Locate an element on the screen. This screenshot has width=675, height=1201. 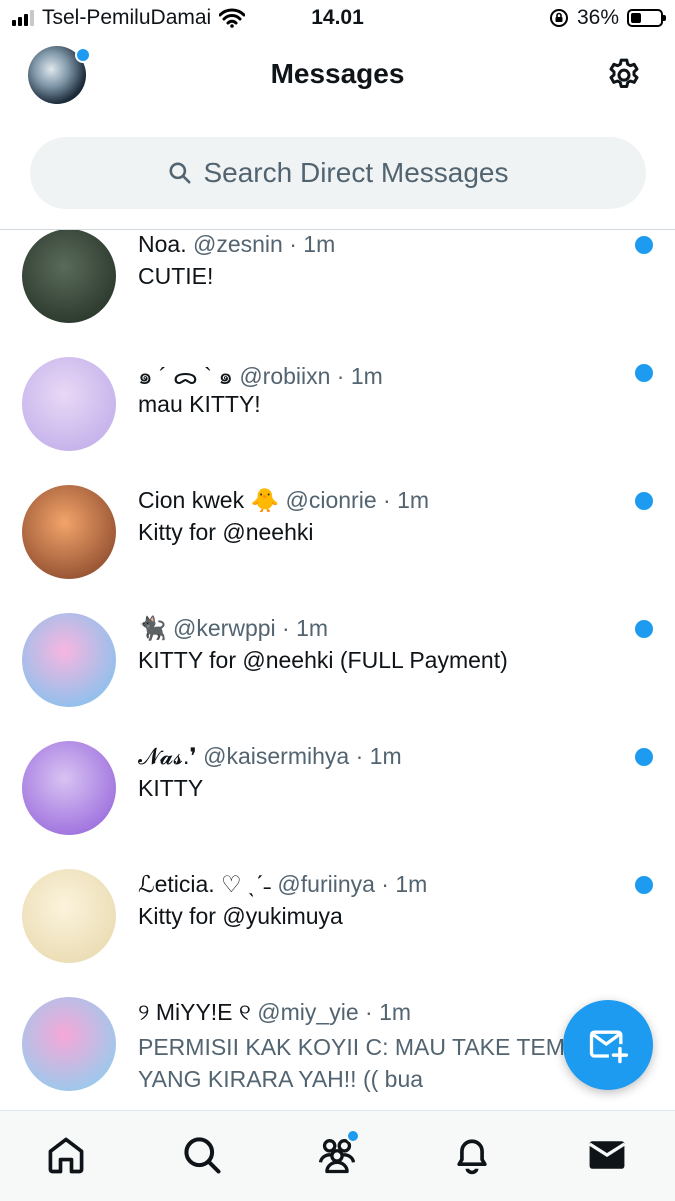
conversation-header: 🐈‍⬛ @kerwppi · 1m is located at coordinates (381, 628).